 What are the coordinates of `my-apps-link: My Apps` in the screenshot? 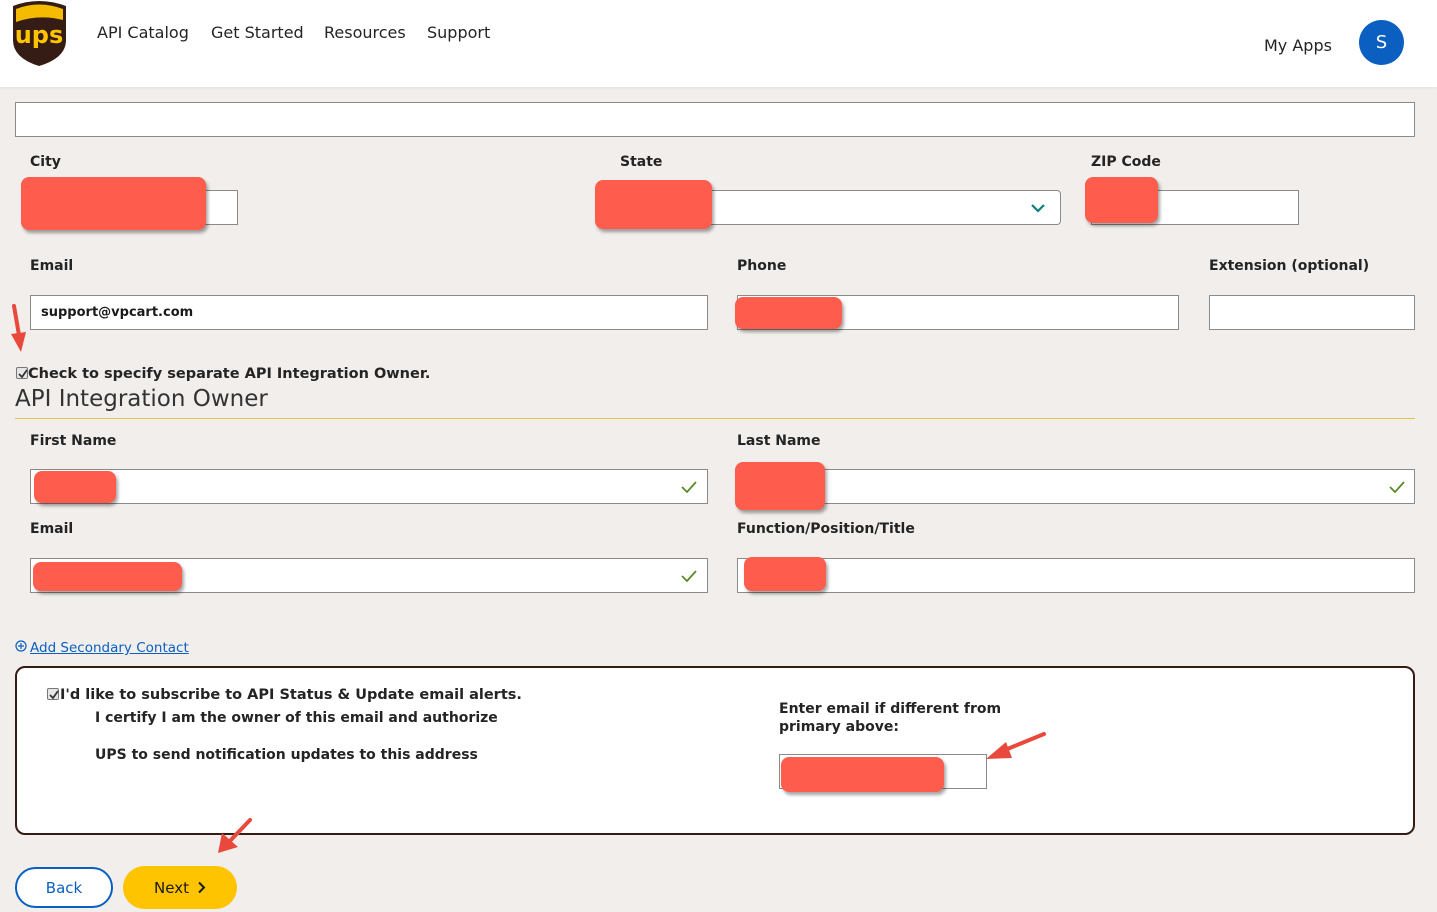 It's located at (1298, 45).